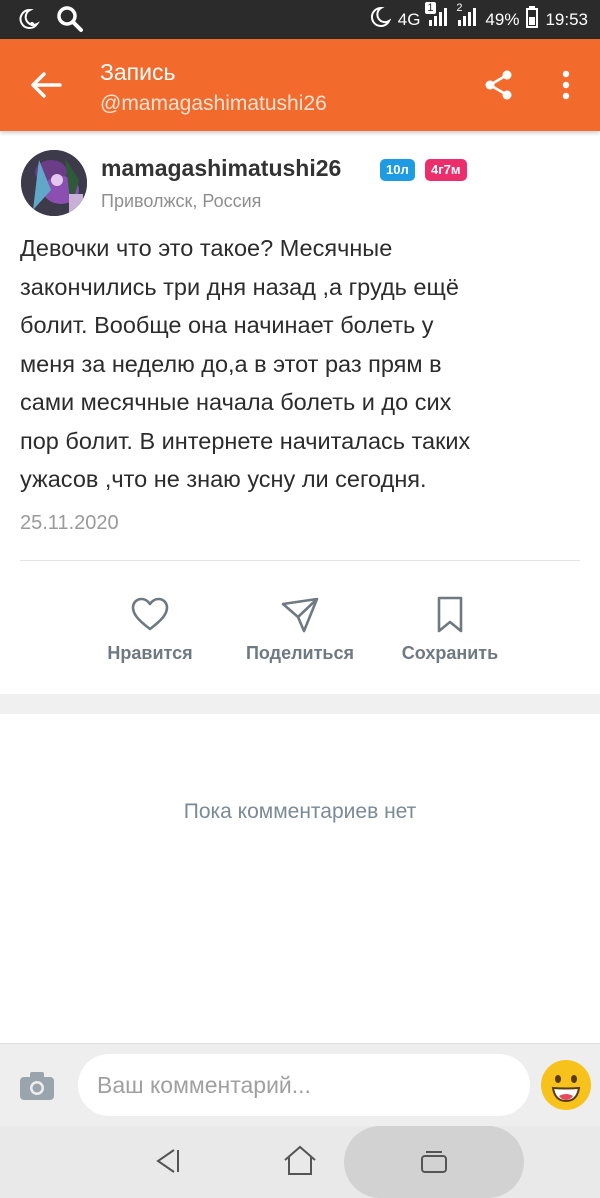 Image resolution: width=600 pixels, height=1198 pixels. What do you see at coordinates (450, 653) in the screenshot?
I see `save-label: Сохранить` at bounding box center [450, 653].